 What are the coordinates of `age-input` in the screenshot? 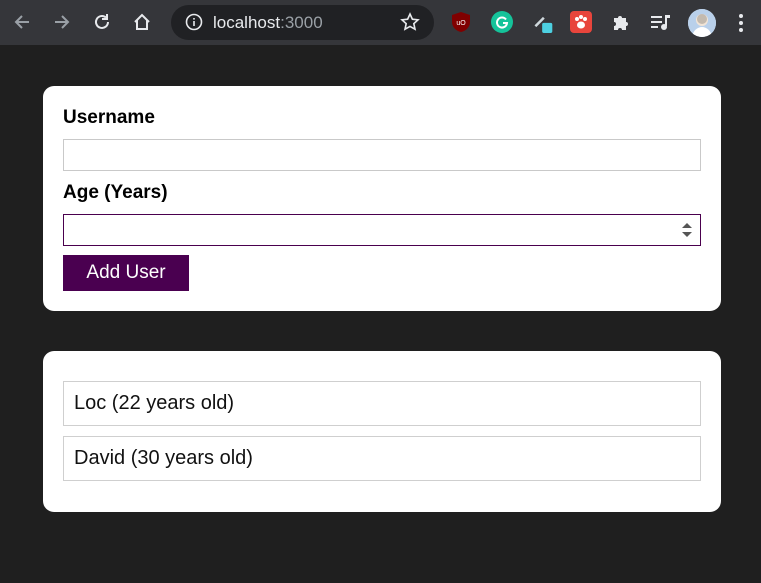 It's located at (382, 230).